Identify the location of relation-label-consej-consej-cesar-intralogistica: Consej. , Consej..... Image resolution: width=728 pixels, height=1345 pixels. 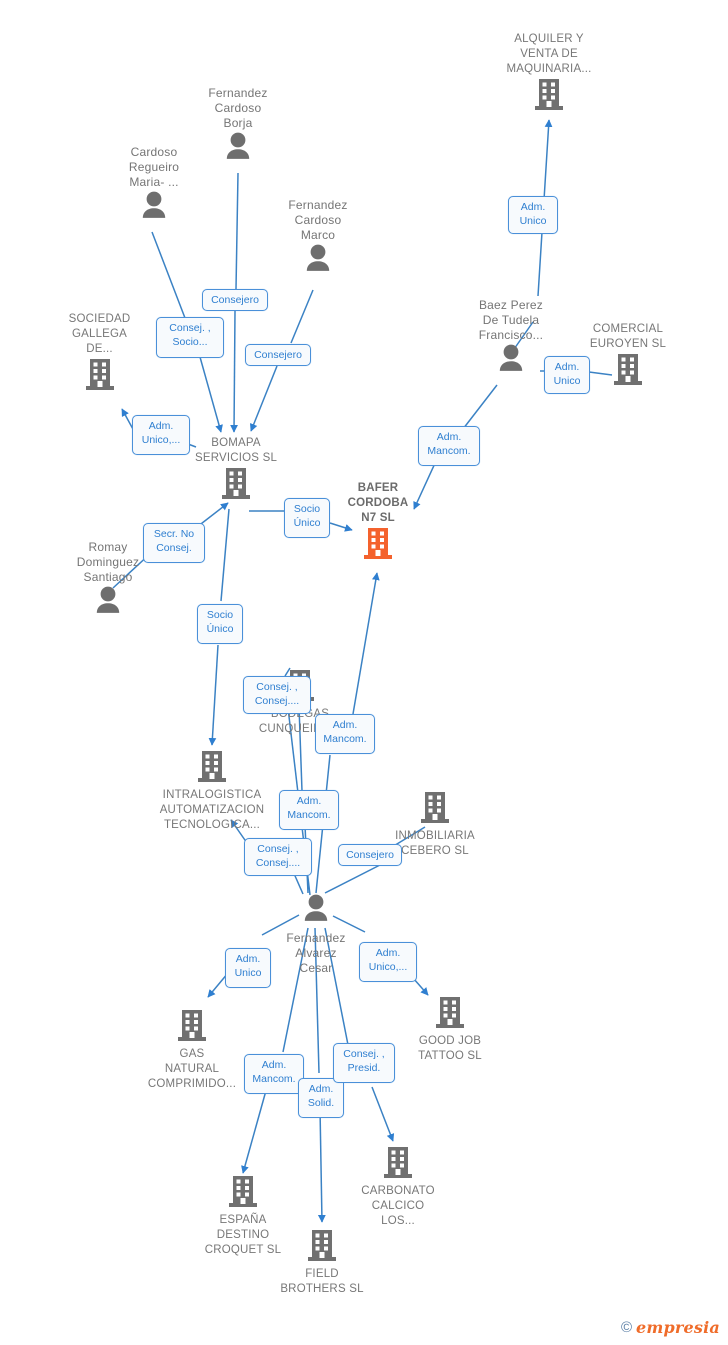
(278, 857).